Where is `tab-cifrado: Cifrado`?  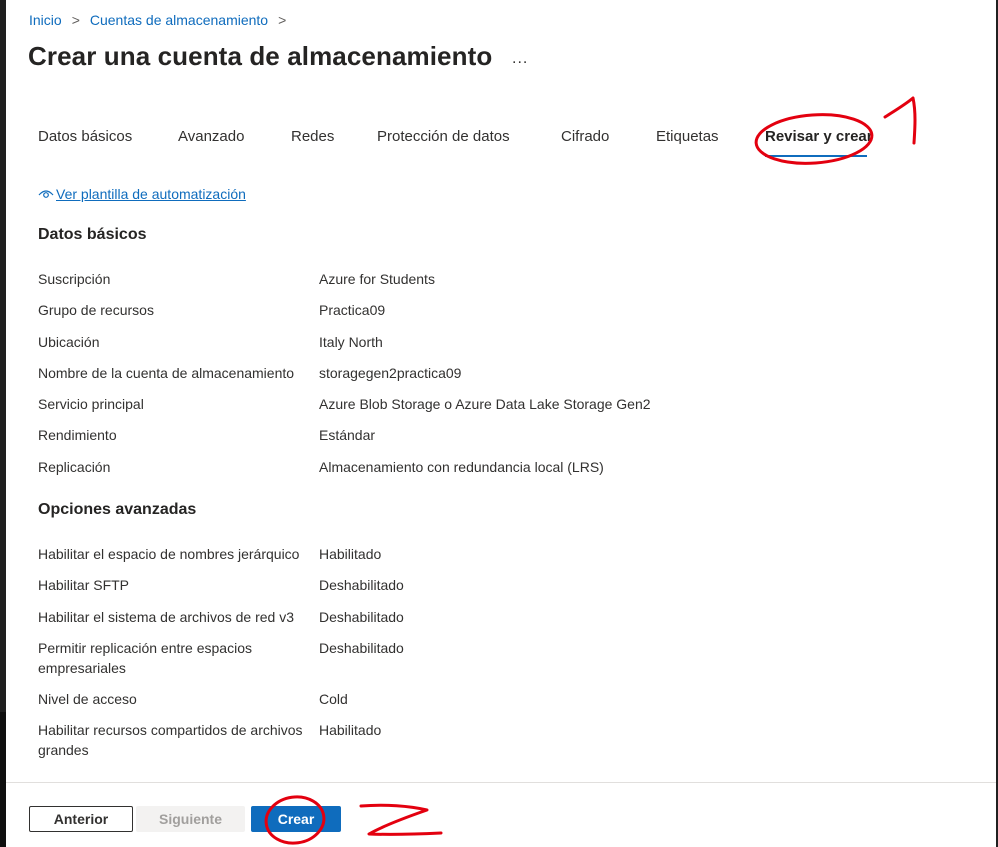
tab-cifrado: Cifrado is located at coordinates (585, 136).